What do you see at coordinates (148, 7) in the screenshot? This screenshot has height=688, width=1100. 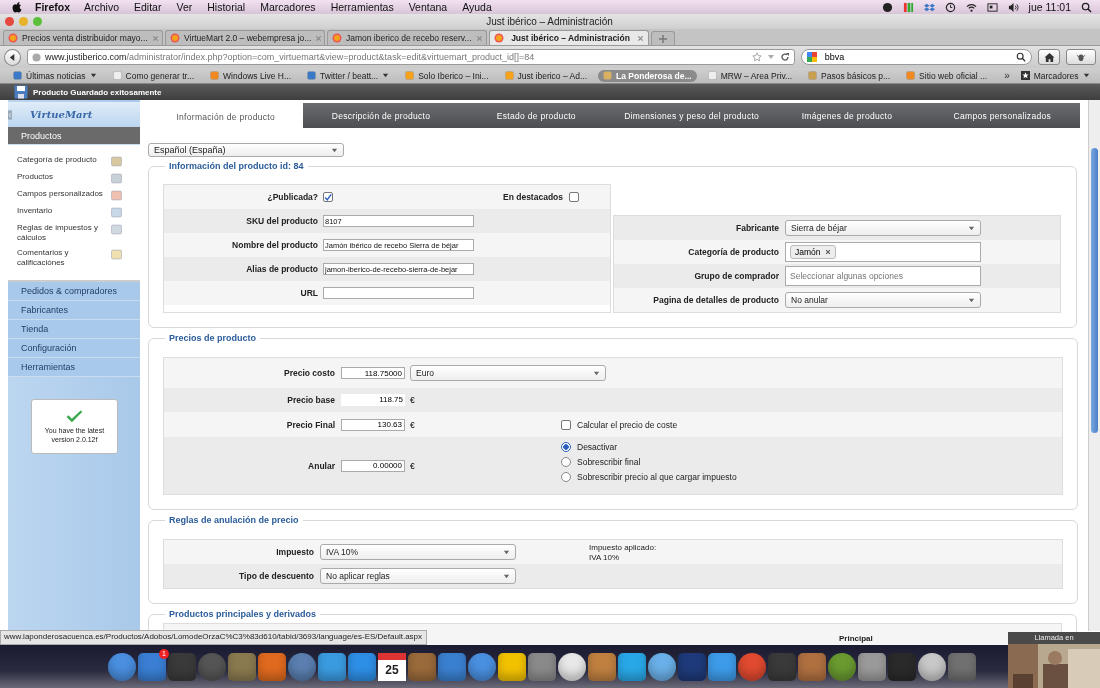 I see `menu-item: Editar` at bounding box center [148, 7].